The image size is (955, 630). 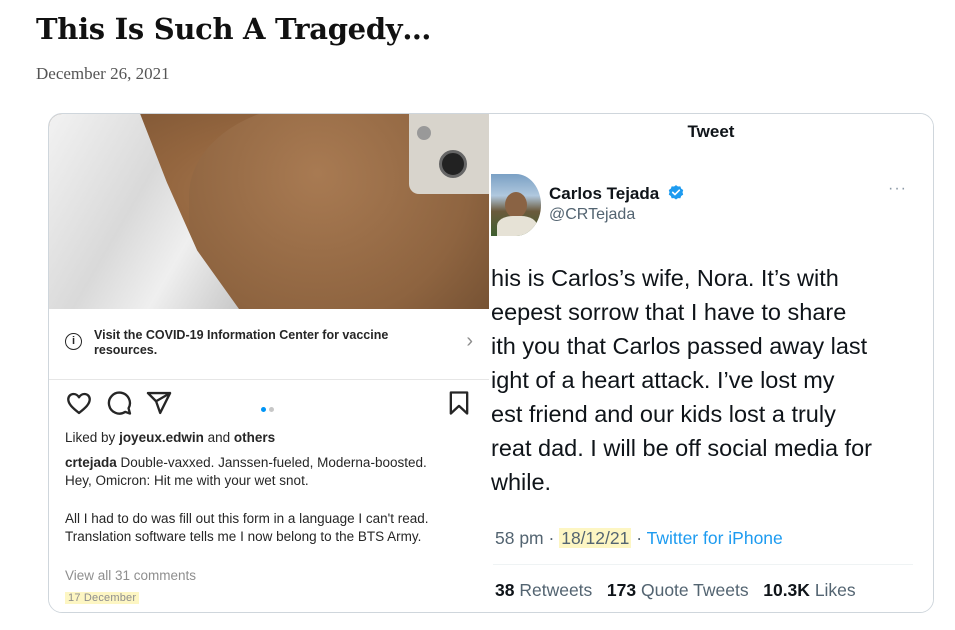 What do you see at coordinates (521, 482) in the screenshot?
I see `tweet-line: while.` at bounding box center [521, 482].